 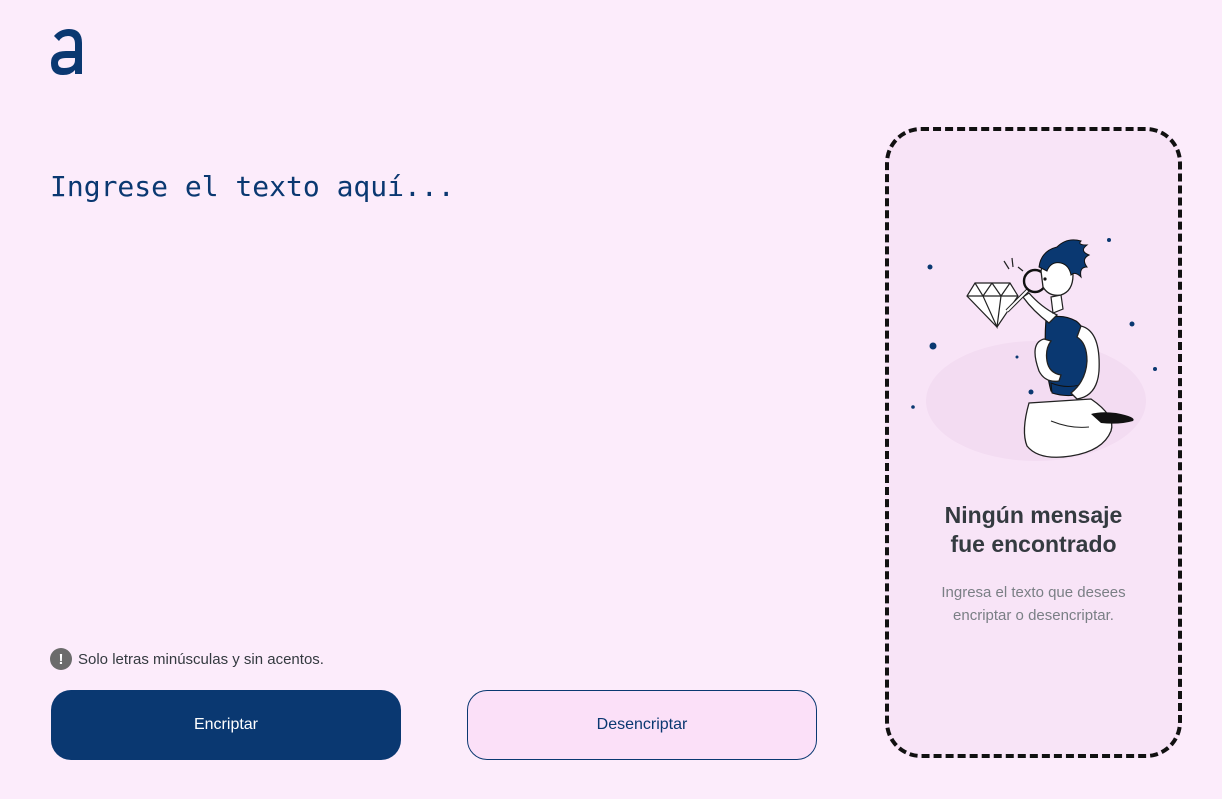 I want to click on encrypt-button: Encriptar, so click(x=226, y=725).